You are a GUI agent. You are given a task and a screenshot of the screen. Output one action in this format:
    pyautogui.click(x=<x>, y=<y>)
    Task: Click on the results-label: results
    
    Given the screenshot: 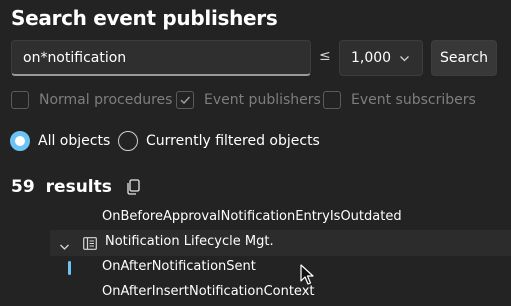 What is the action you would take?
    pyautogui.click(x=78, y=187)
    